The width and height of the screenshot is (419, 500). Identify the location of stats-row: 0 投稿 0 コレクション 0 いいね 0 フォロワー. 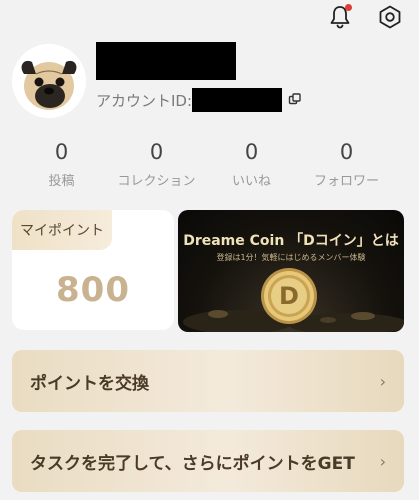
(204, 163).